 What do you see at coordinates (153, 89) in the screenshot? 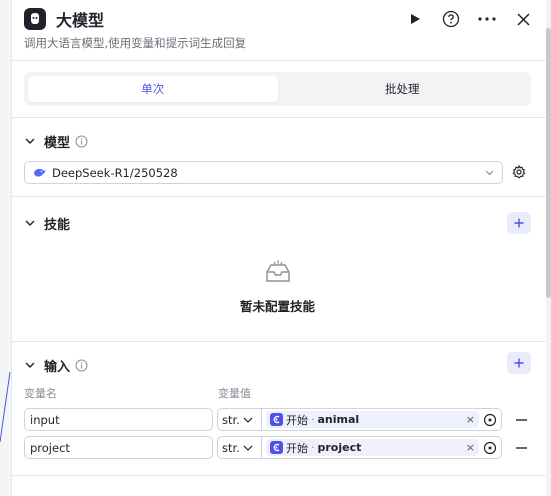
I see `tab-single: 单次` at bounding box center [153, 89].